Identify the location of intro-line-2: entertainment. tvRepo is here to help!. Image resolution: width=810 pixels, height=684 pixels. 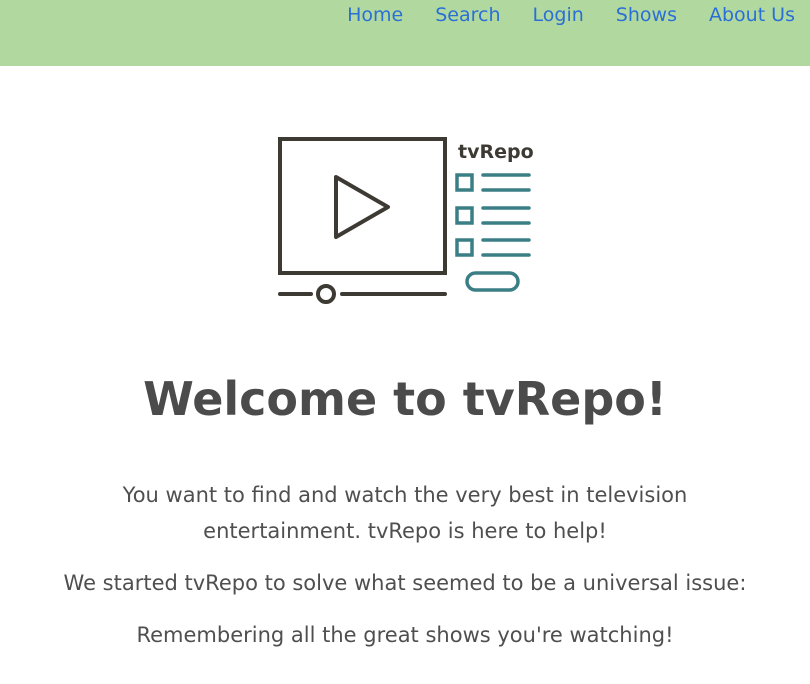
(405, 531).